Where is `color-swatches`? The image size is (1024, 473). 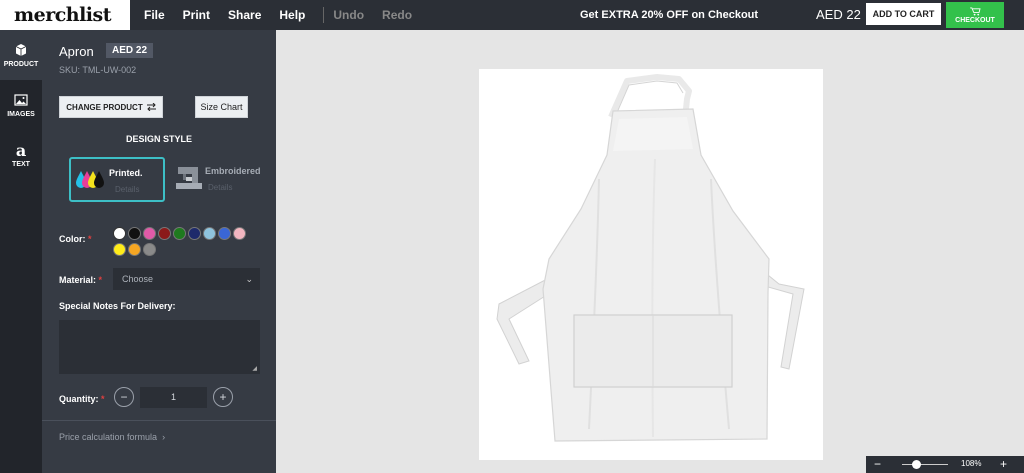
color-swatches is located at coordinates (183, 241).